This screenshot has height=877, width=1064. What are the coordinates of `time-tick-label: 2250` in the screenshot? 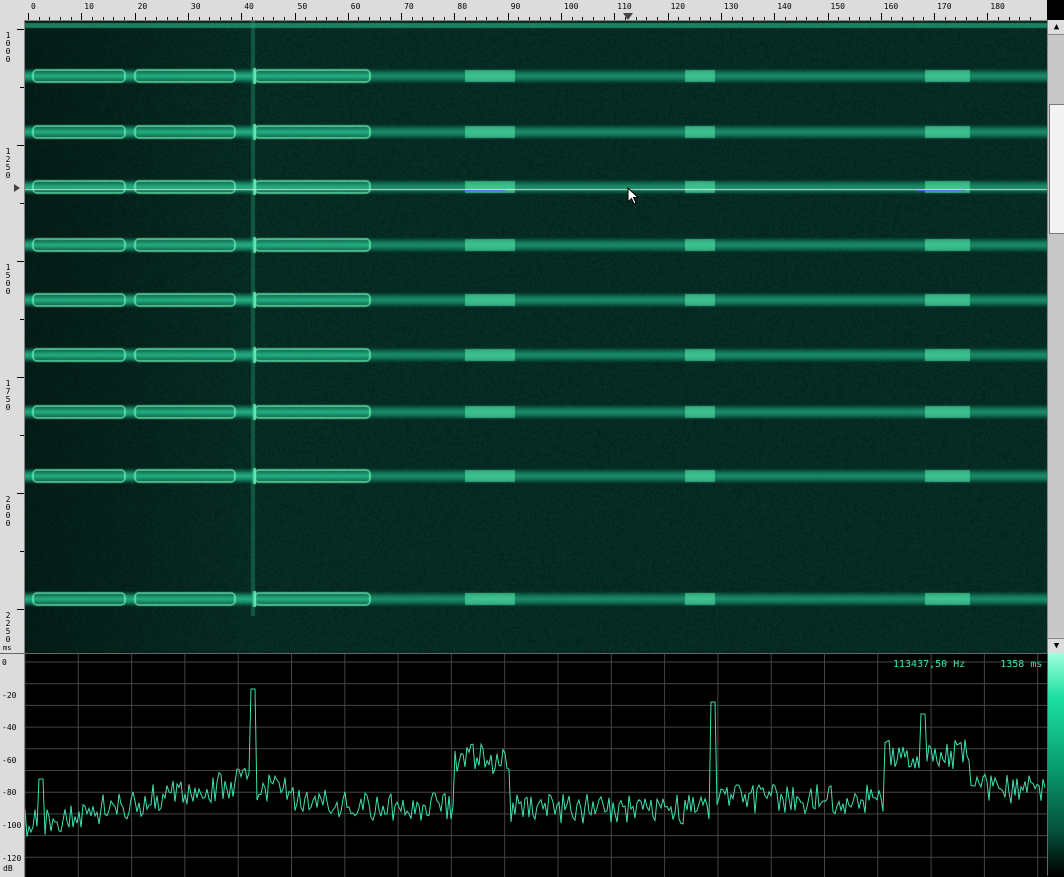 It's located at (8, 627).